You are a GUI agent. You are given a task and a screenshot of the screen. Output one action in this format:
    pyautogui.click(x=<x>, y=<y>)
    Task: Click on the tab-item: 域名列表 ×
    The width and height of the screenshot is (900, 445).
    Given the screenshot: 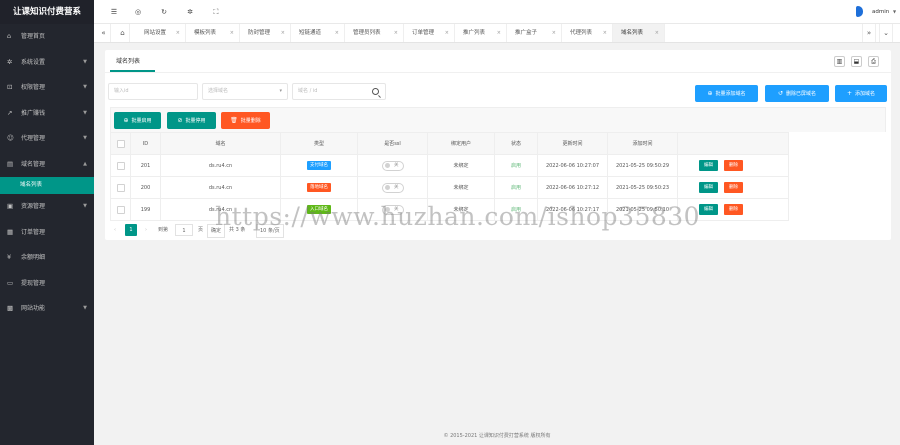 What is the action you would take?
    pyautogui.click(x=639, y=33)
    